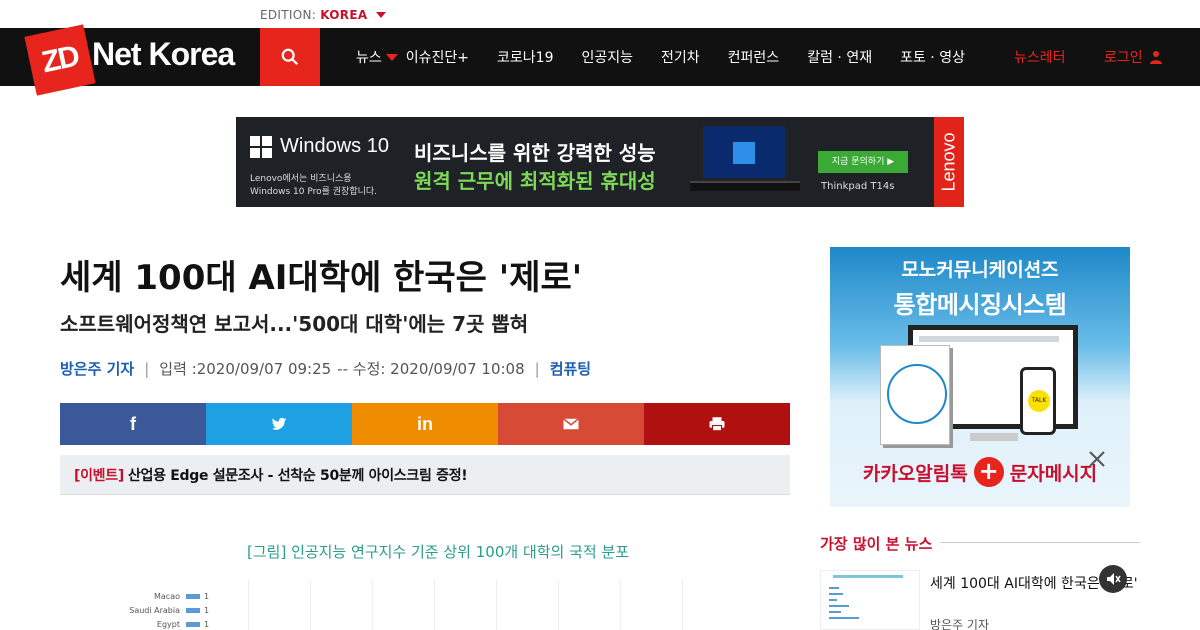 The height and width of the screenshot is (630, 1200). I want to click on share-linkedin-button: in, so click(425, 424).